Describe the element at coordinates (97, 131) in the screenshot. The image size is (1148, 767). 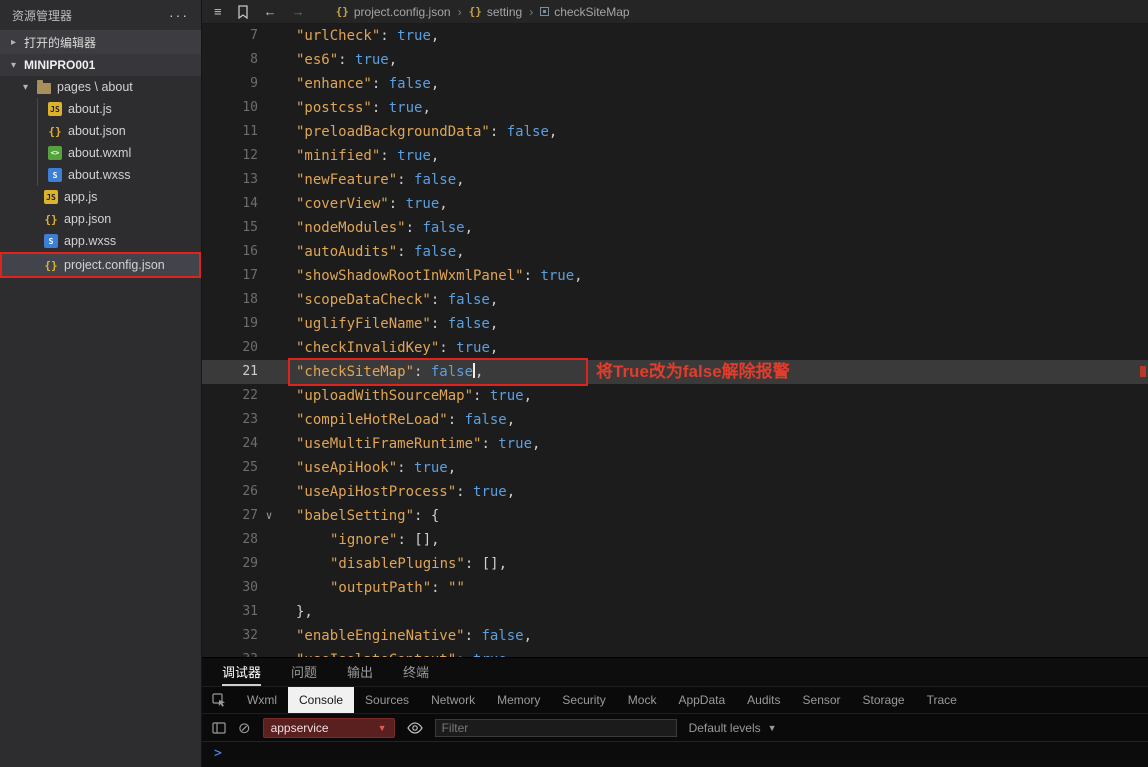
I see `file-name: about.json` at that location.